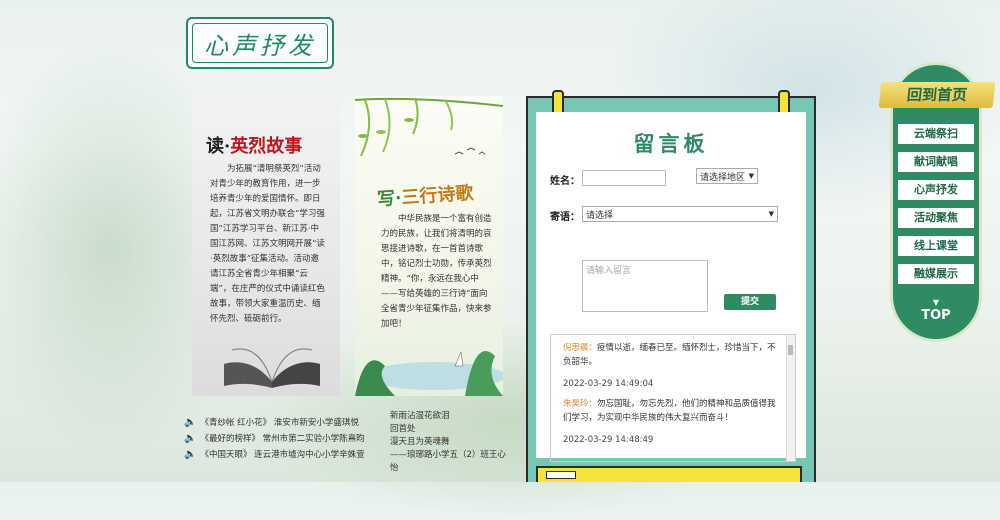  I want to click on poem-block: 新雨沾湿花欲泪 回首处 漫天且为英魂舞 ——琅琊路小学五（2）班王心怡, so click(450, 442).